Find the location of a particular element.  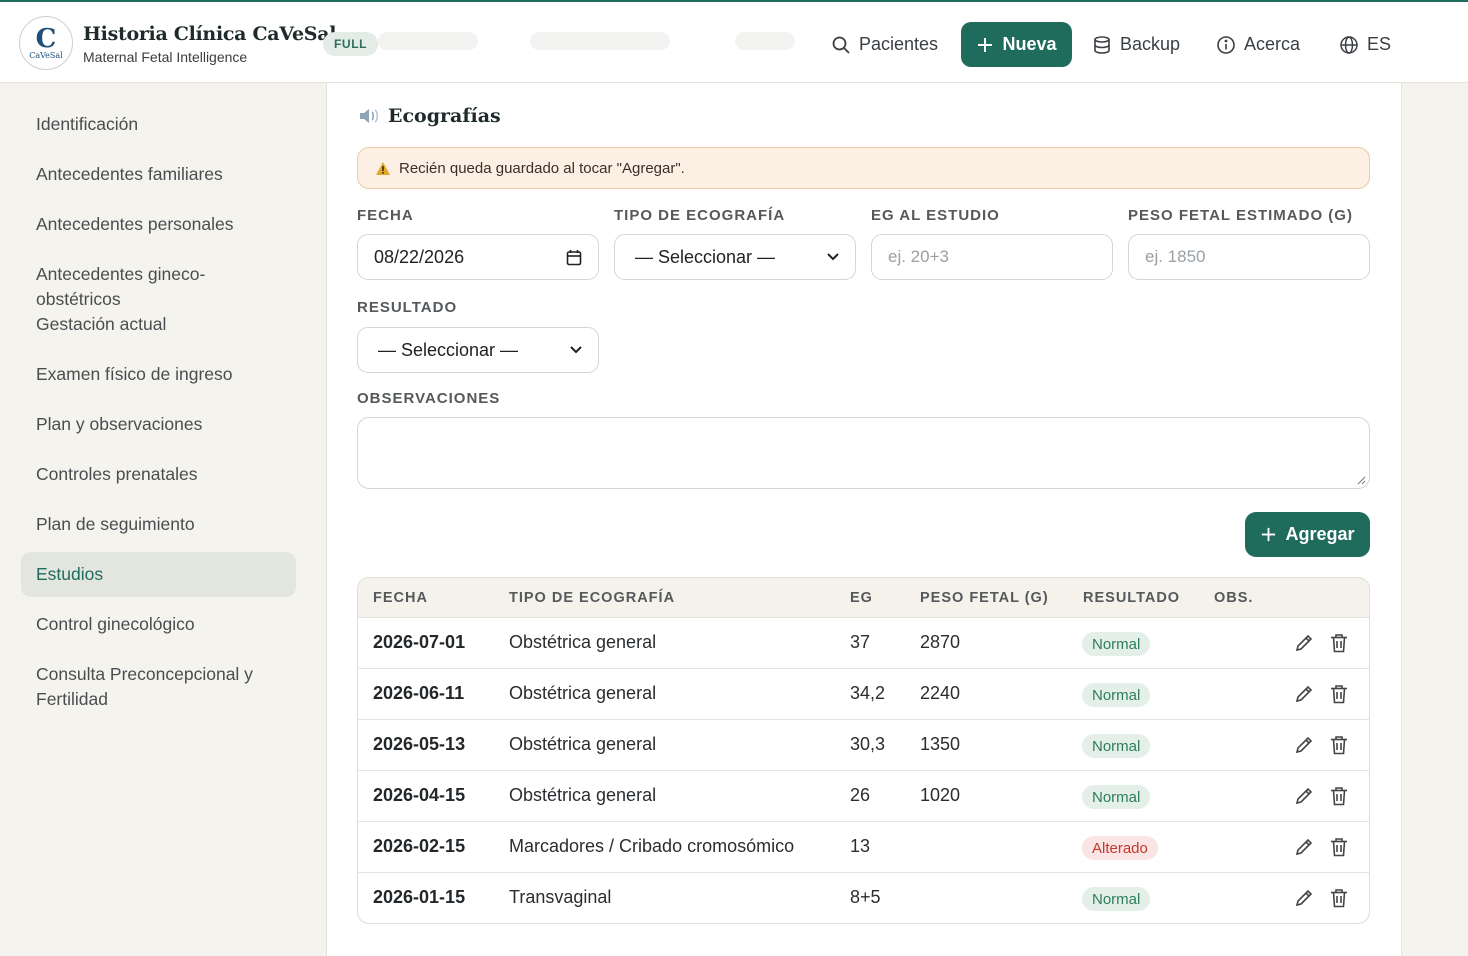

sidebar-item-identificacion: Identificación is located at coordinates (158, 124).